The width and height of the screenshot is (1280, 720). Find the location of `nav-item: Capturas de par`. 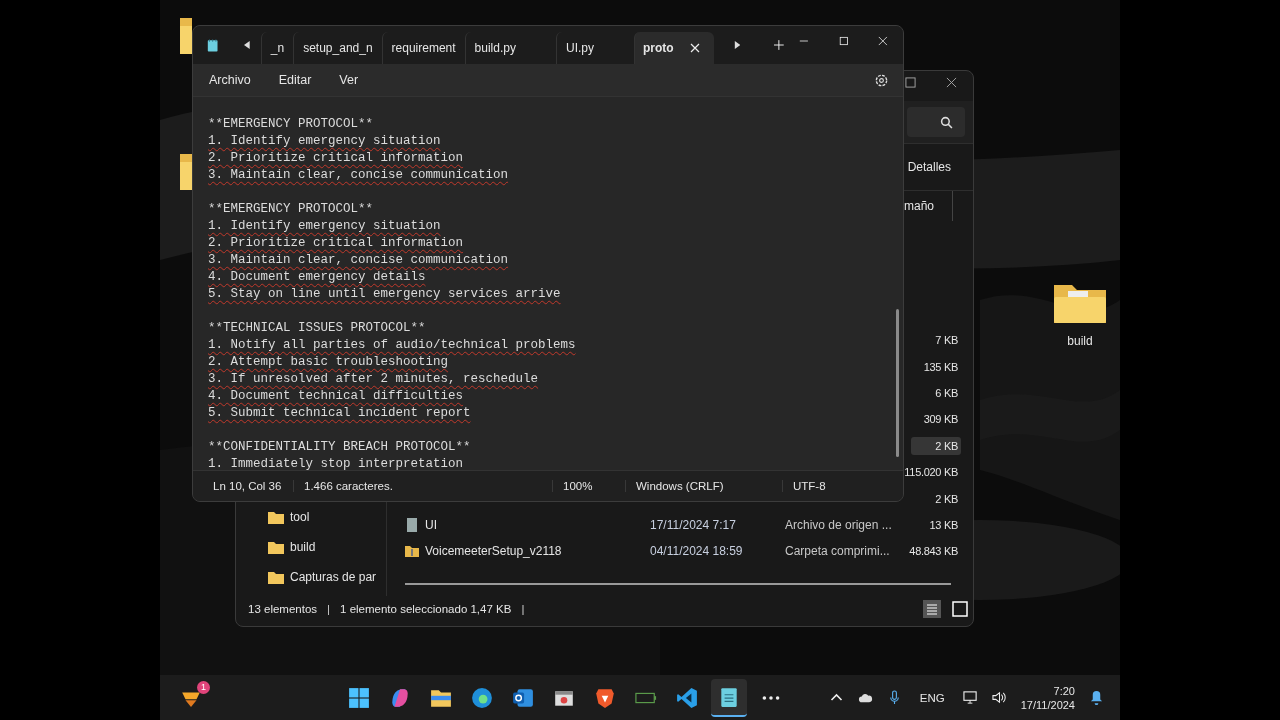

nav-item: Capturas de par is located at coordinates (311, 577).